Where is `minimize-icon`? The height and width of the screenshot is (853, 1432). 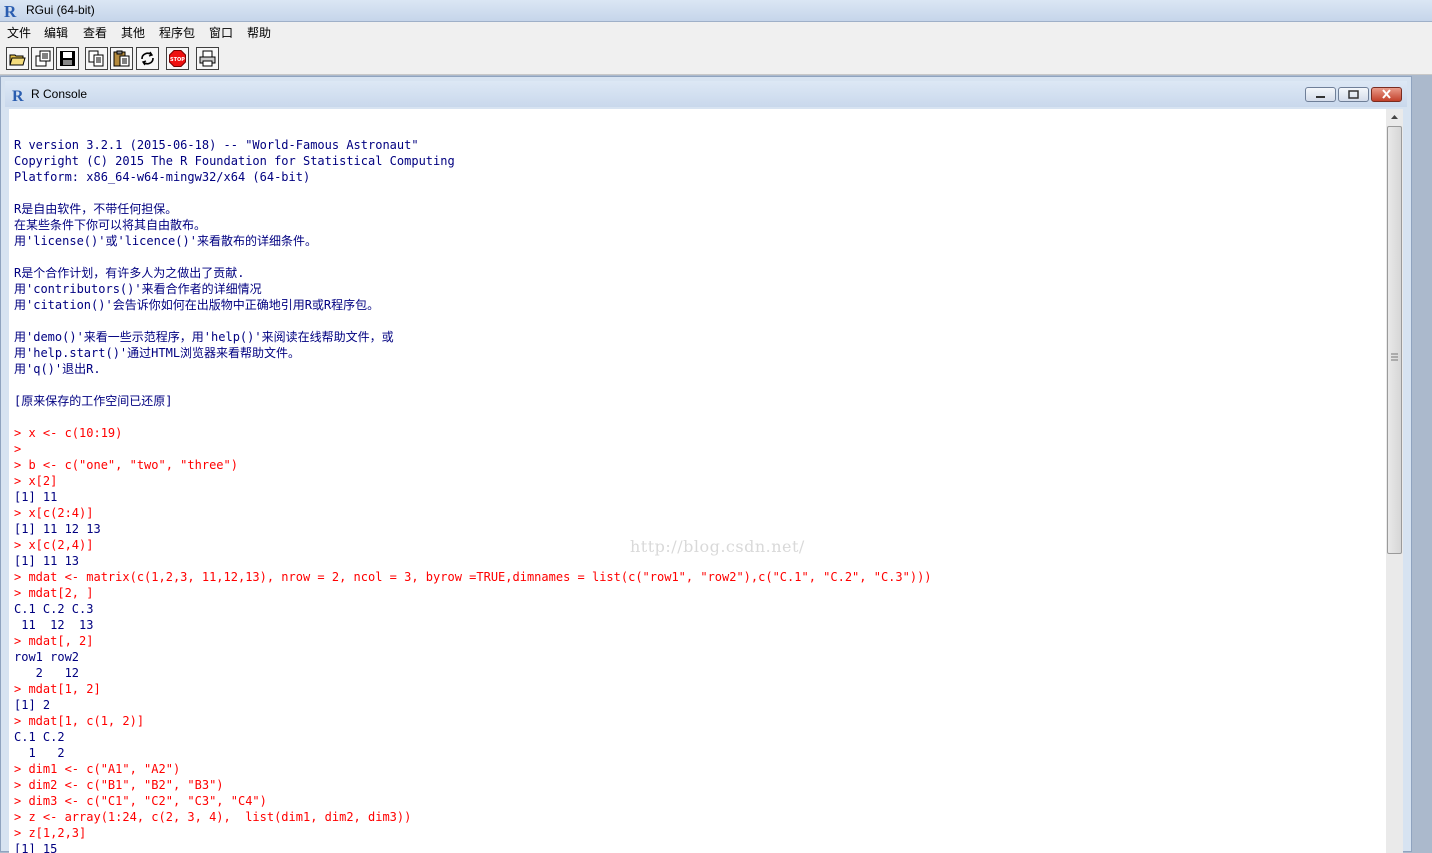 minimize-icon is located at coordinates (1320, 97).